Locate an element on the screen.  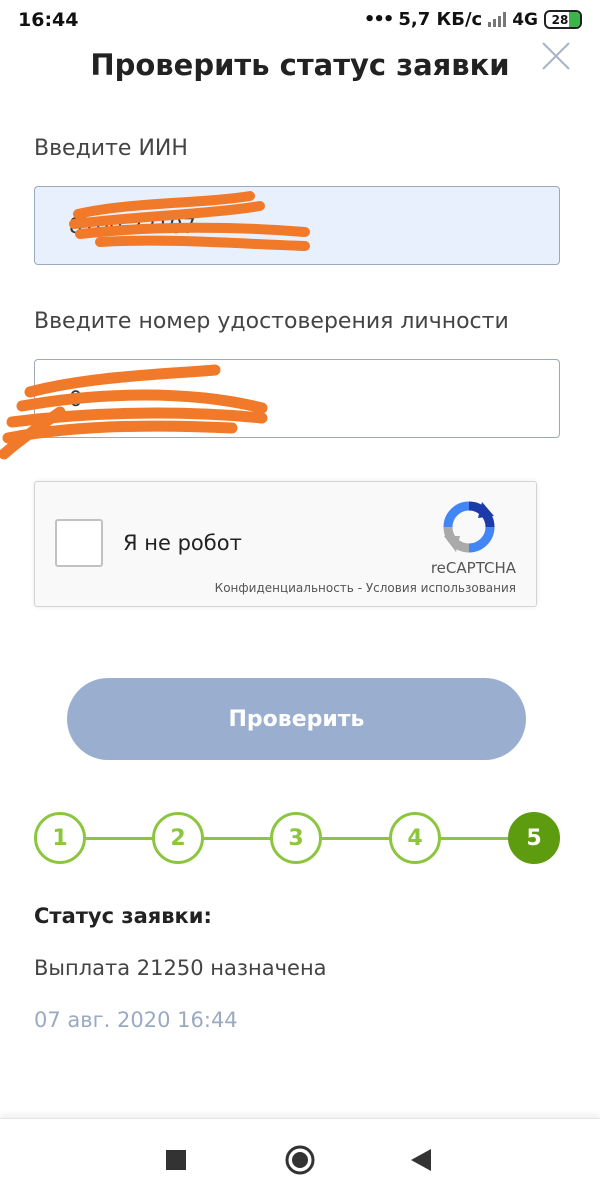
captcha-brand: reCAPTCHA is located at coordinates (473, 568).